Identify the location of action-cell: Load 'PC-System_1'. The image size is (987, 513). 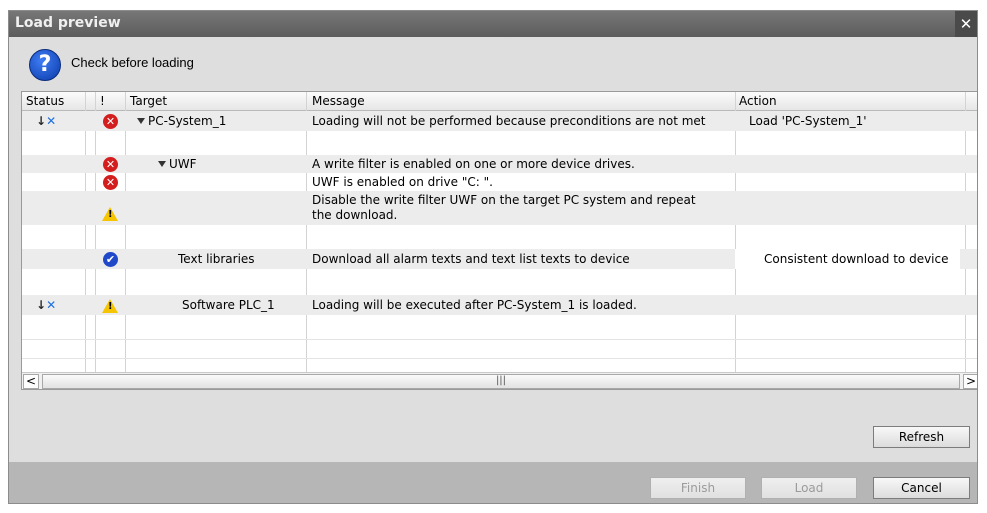
(808, 121).